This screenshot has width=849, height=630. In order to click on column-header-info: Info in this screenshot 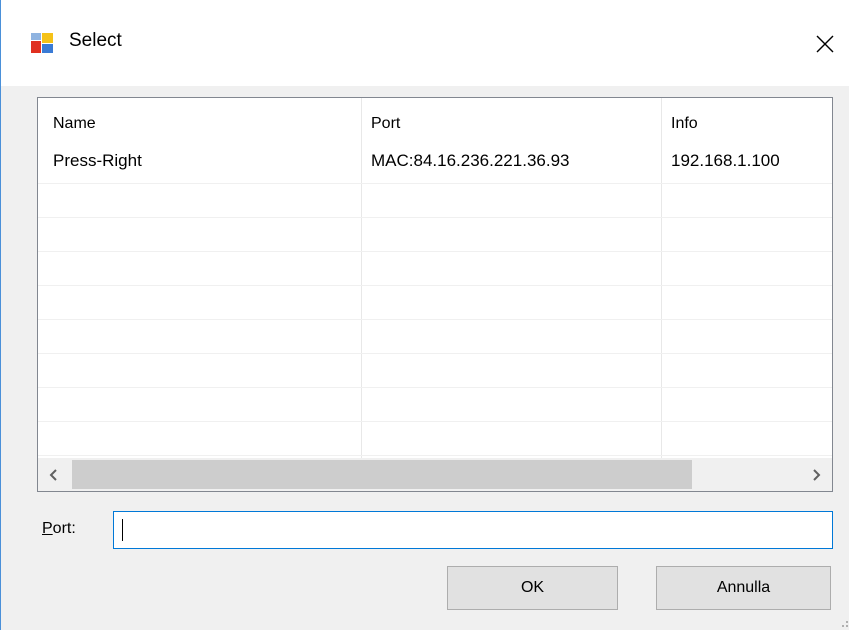, I will do `click(684, 124)`.